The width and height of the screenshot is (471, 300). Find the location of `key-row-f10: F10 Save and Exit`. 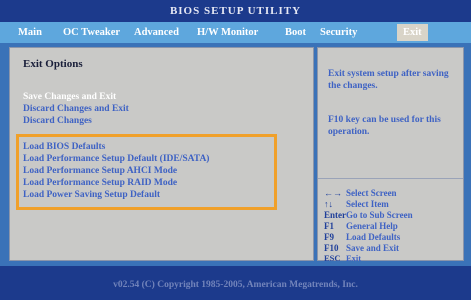

key-row-f10: F10 Save and Exit is located at coordinates (362, 248).